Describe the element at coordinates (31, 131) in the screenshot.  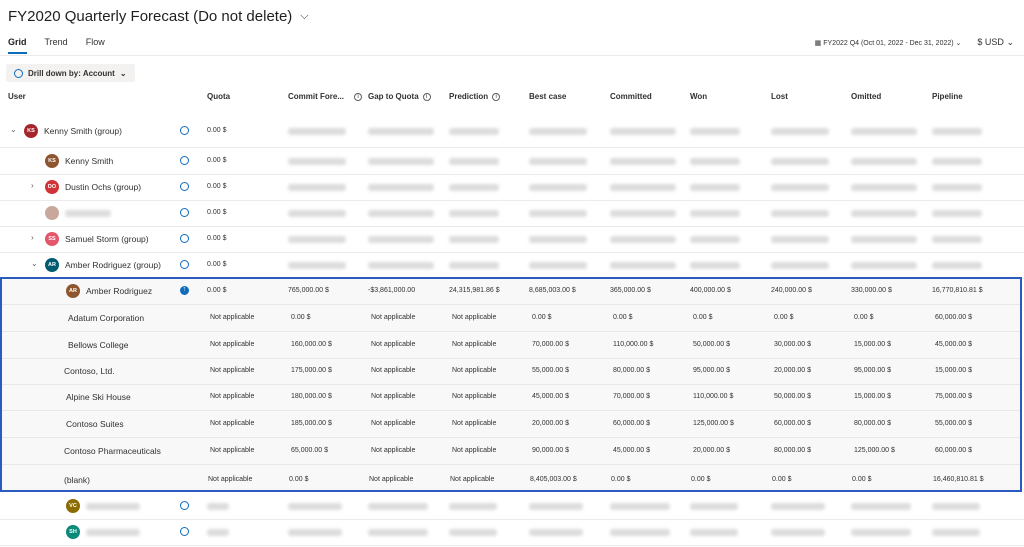
I see `avatar: KS` at that location.